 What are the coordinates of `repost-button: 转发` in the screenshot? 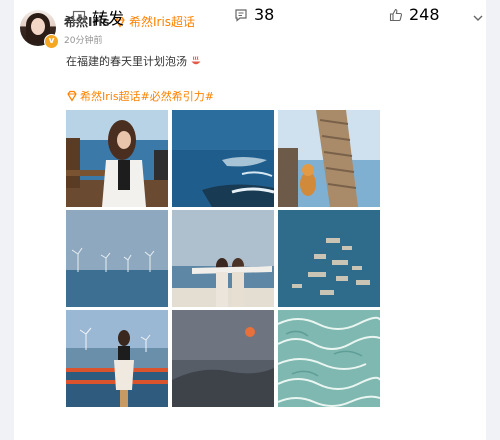 It's located at (98, 17).